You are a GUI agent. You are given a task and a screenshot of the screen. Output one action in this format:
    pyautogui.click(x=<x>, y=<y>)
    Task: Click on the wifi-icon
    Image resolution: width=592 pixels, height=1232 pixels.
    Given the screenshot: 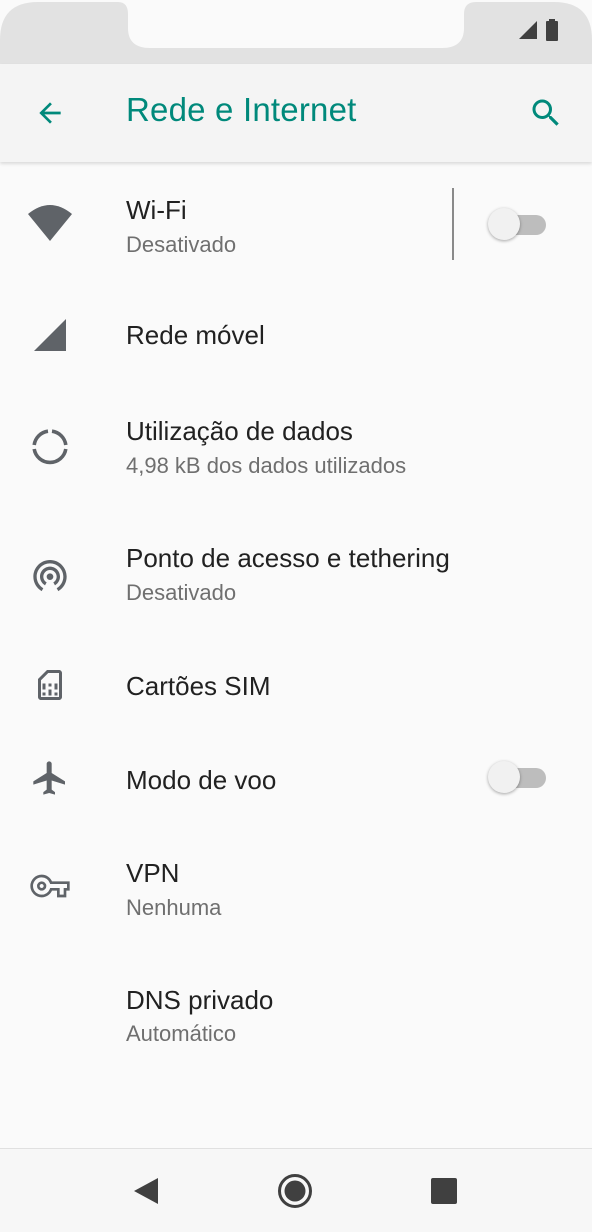 What is the action you would take?
    pyautogui.click(x=50, y=225)
    